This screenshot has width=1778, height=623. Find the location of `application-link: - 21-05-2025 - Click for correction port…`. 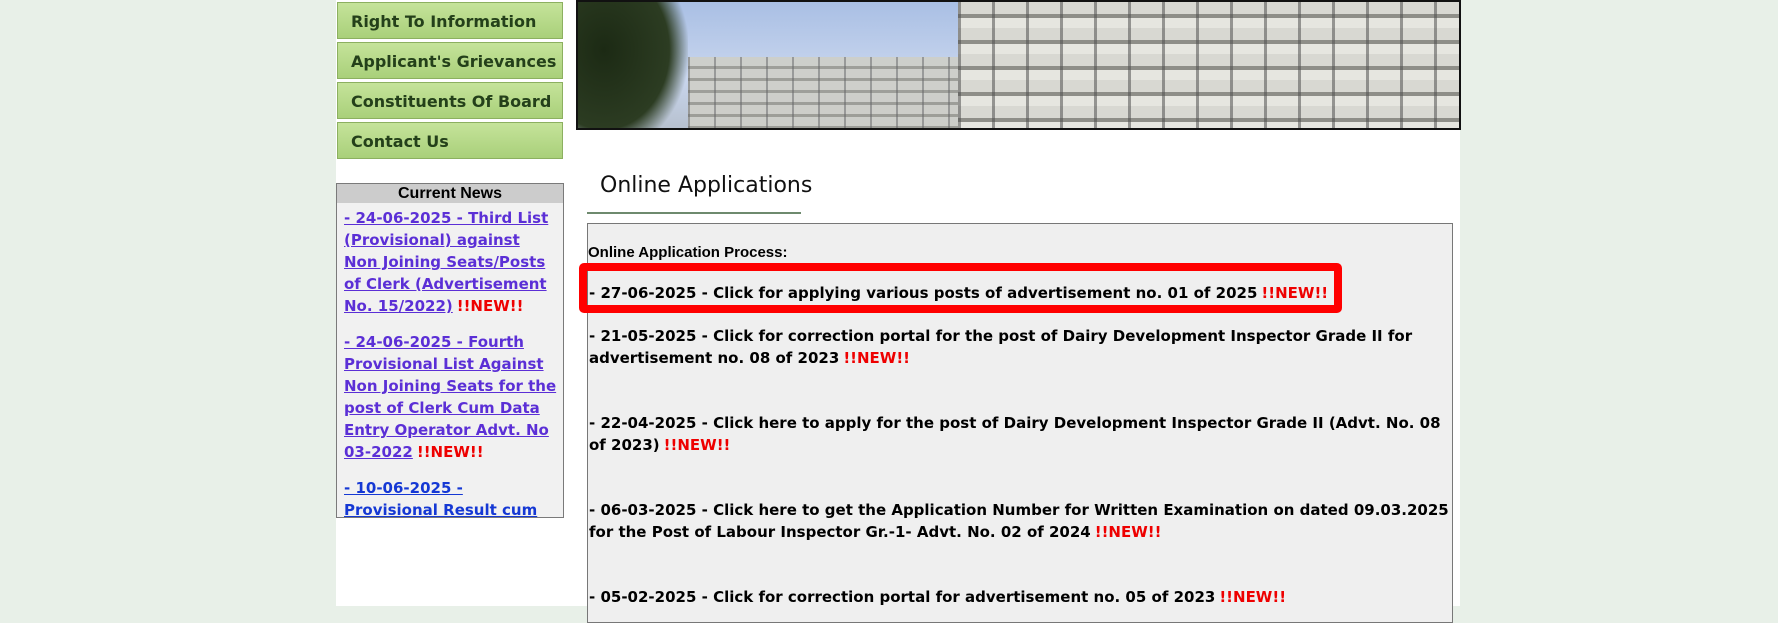

application-link: - 21-05-2025 - Click for correction port… is located at coordinates (1019, 347).